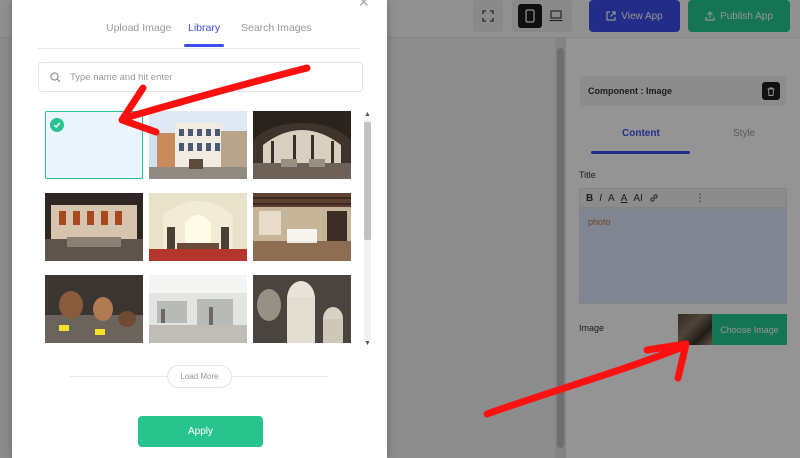 Image resolution: width=800 pixels, height=458 pixels. I want to click on building-image, so click(198, 145).